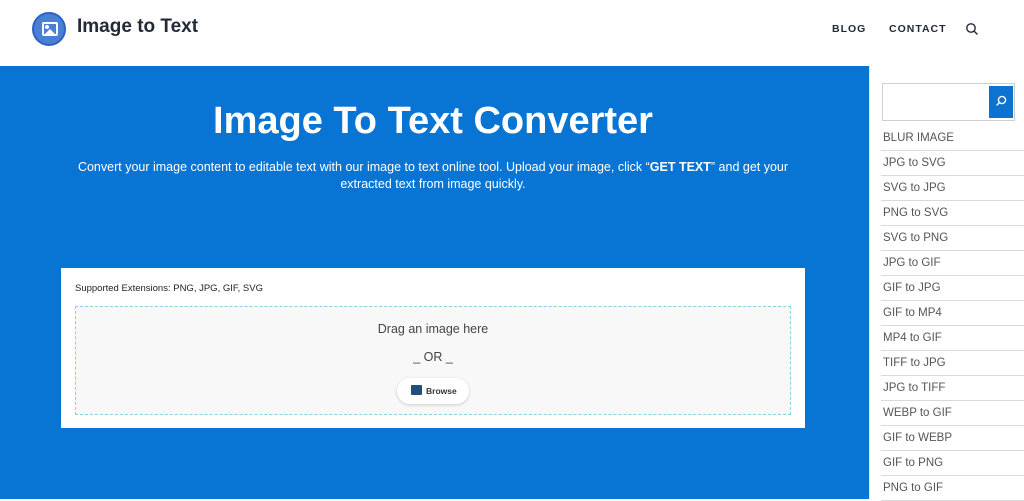  I want to click on sidebar-item: JPG to GIF, so click(952, 263).